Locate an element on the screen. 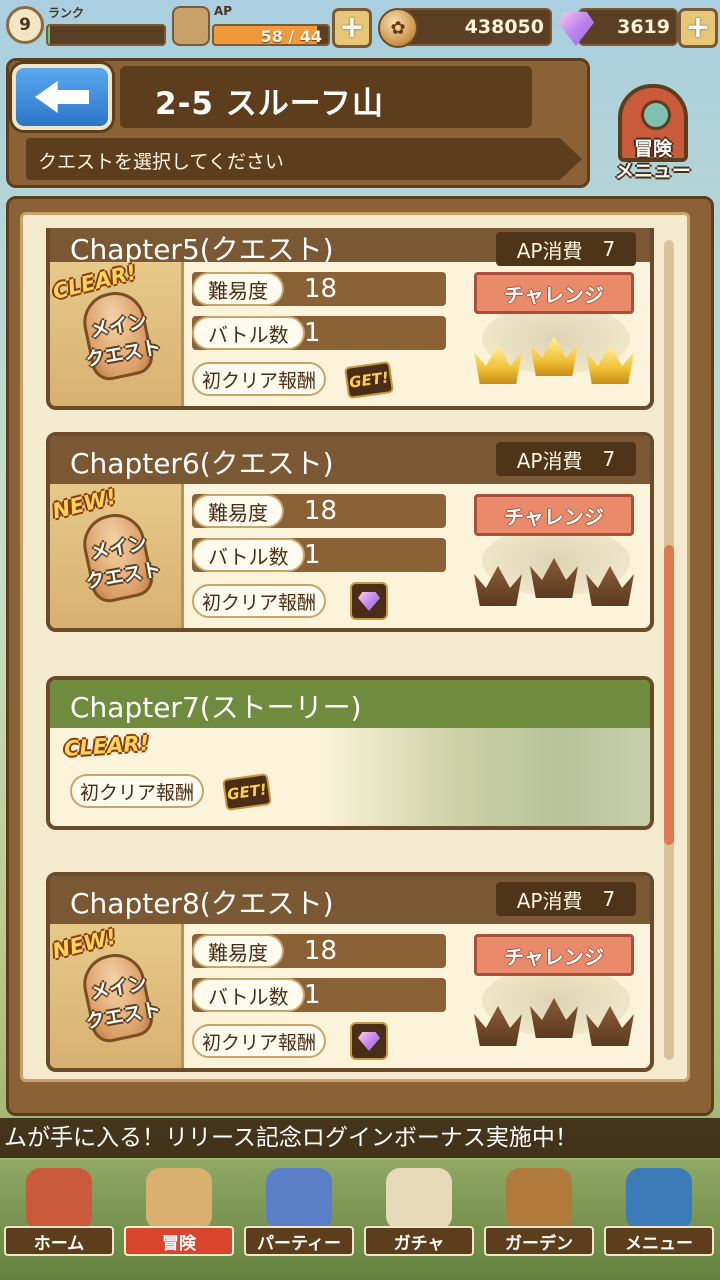  nav-garden: ガーデン is located at coordinates (539, 1212).